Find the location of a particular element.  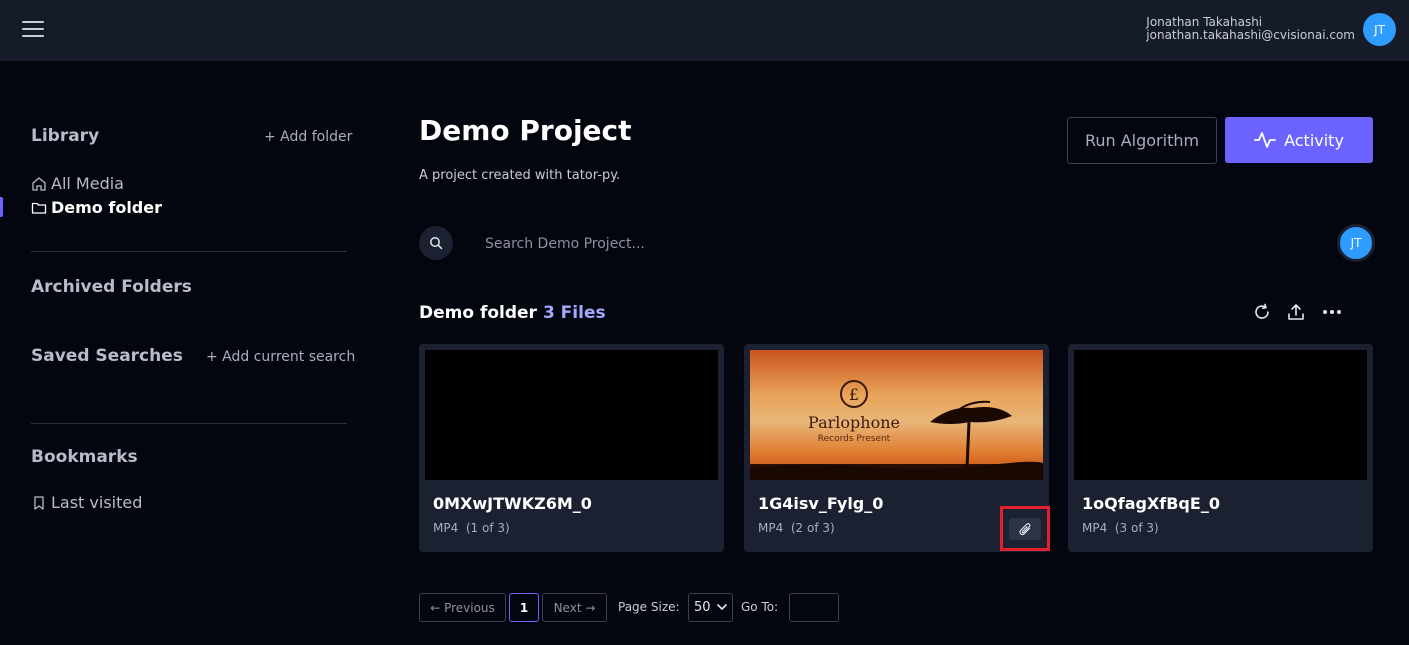

attachment-button is located at coordinates (1025, 528).